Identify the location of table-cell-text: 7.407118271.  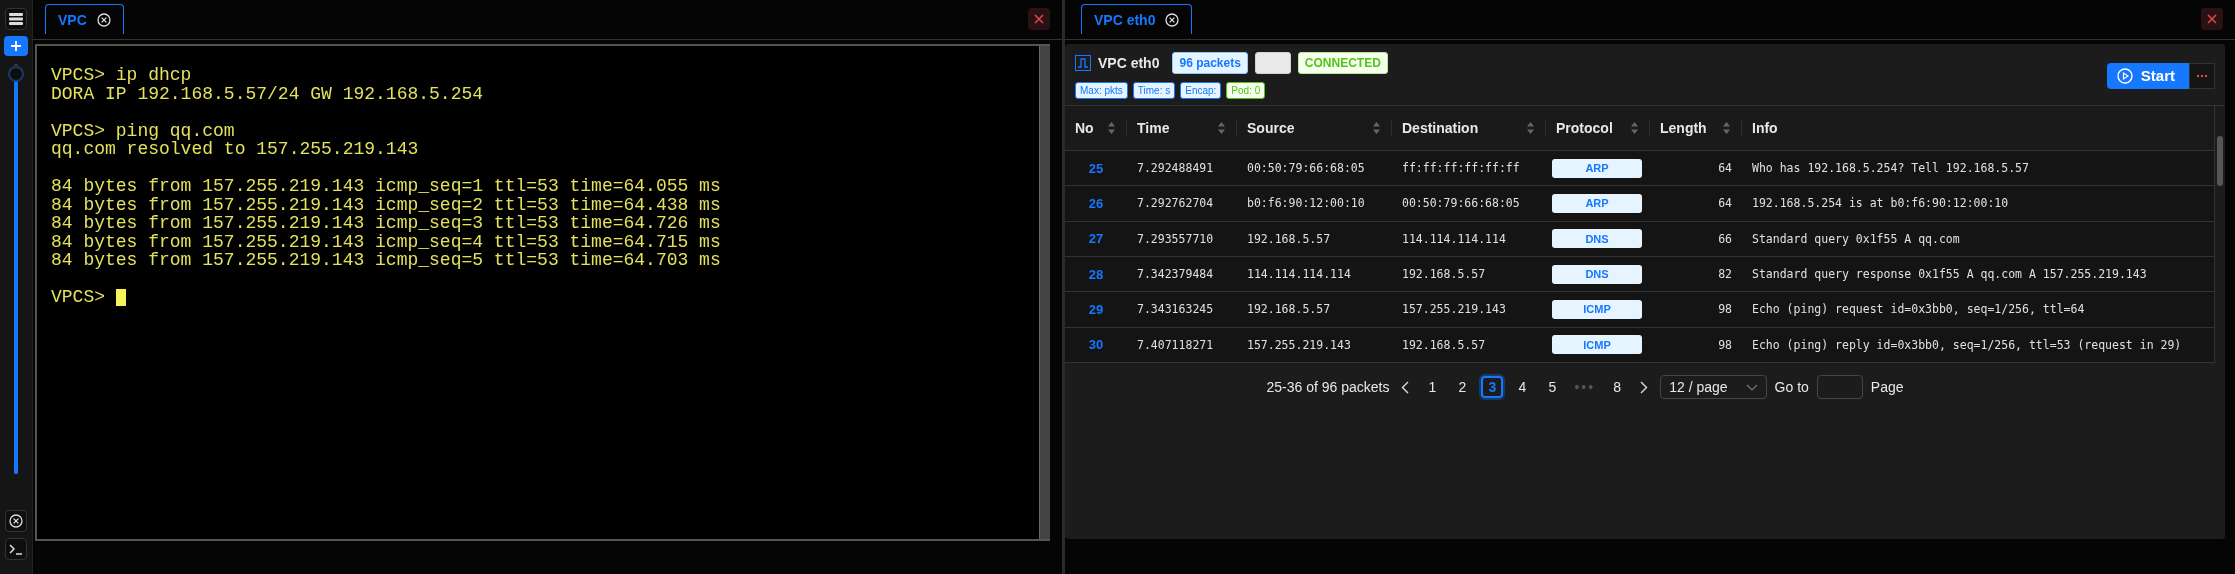
(1175, 344).